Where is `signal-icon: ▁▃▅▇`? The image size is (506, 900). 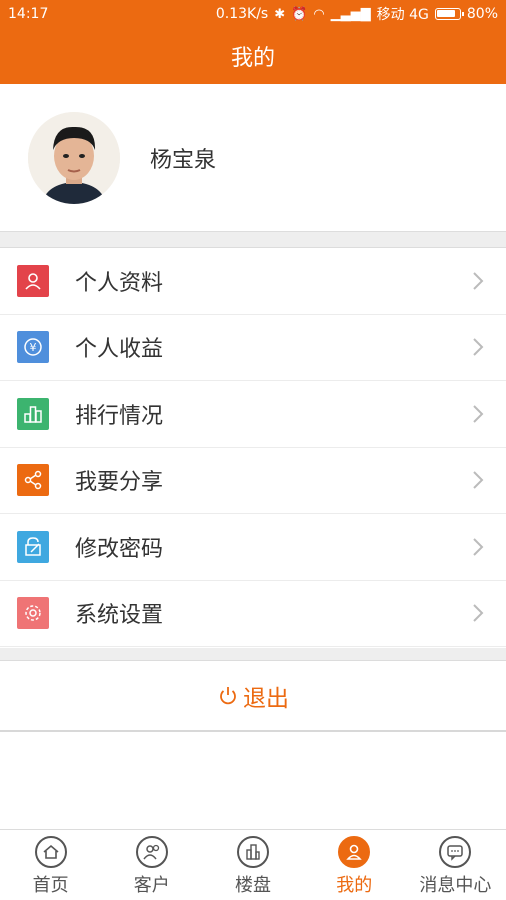 signal-icon: ▁▃▅▇ is located at coordinates (350, 14).